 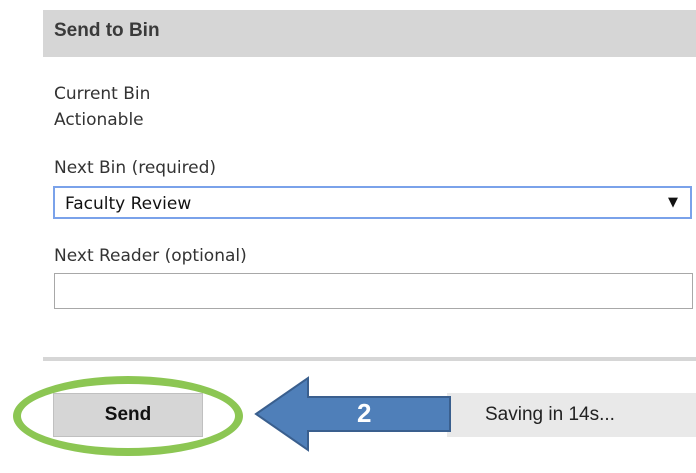 I want to click on next-bin-select: Faculty Review ▼, so click(x=372, y=202).